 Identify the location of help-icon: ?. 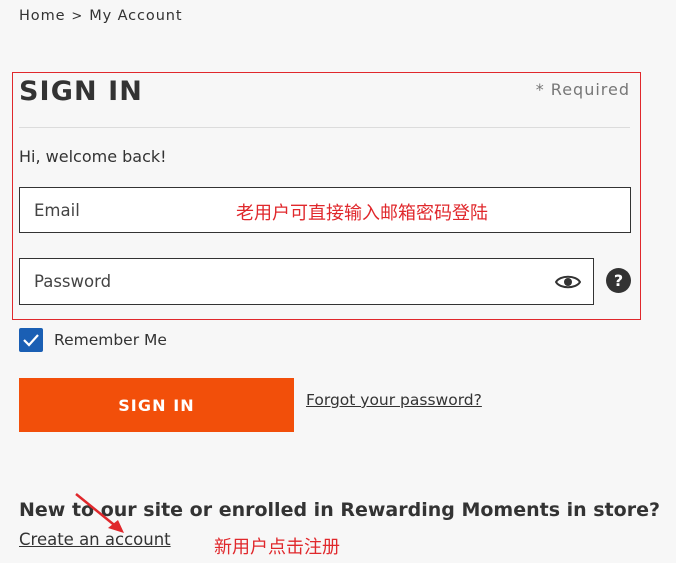
(618, 280).